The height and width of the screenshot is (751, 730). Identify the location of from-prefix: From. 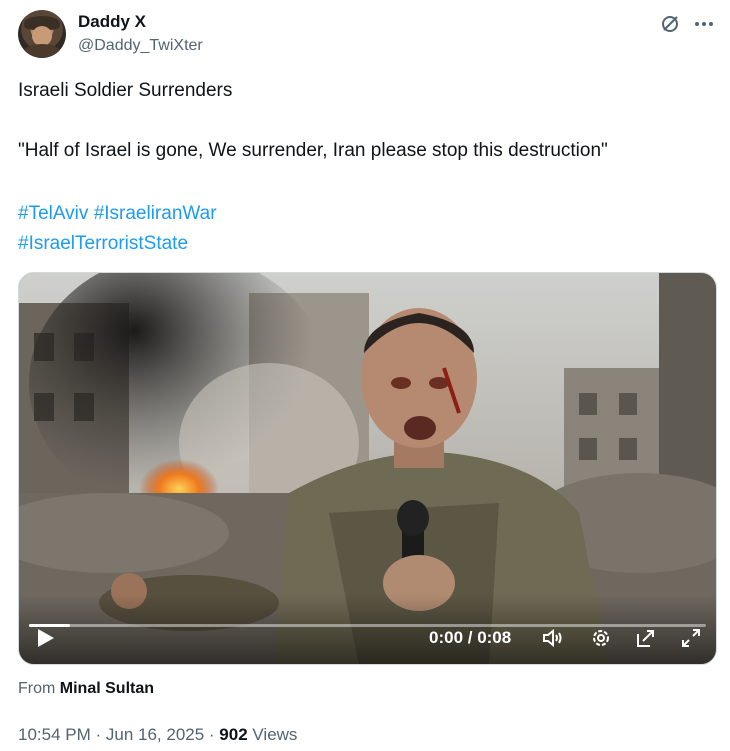
(37, 688).